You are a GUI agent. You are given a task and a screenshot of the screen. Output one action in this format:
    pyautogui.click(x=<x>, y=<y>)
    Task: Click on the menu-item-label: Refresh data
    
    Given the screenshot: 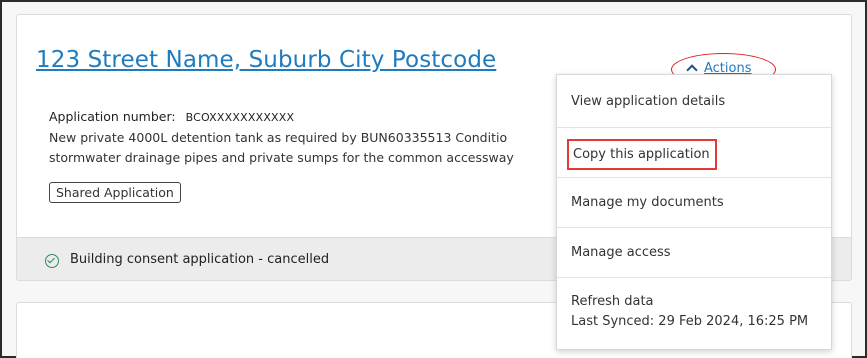 What is the action you would take?
    pyautogui.click(x=612, y=301)
    